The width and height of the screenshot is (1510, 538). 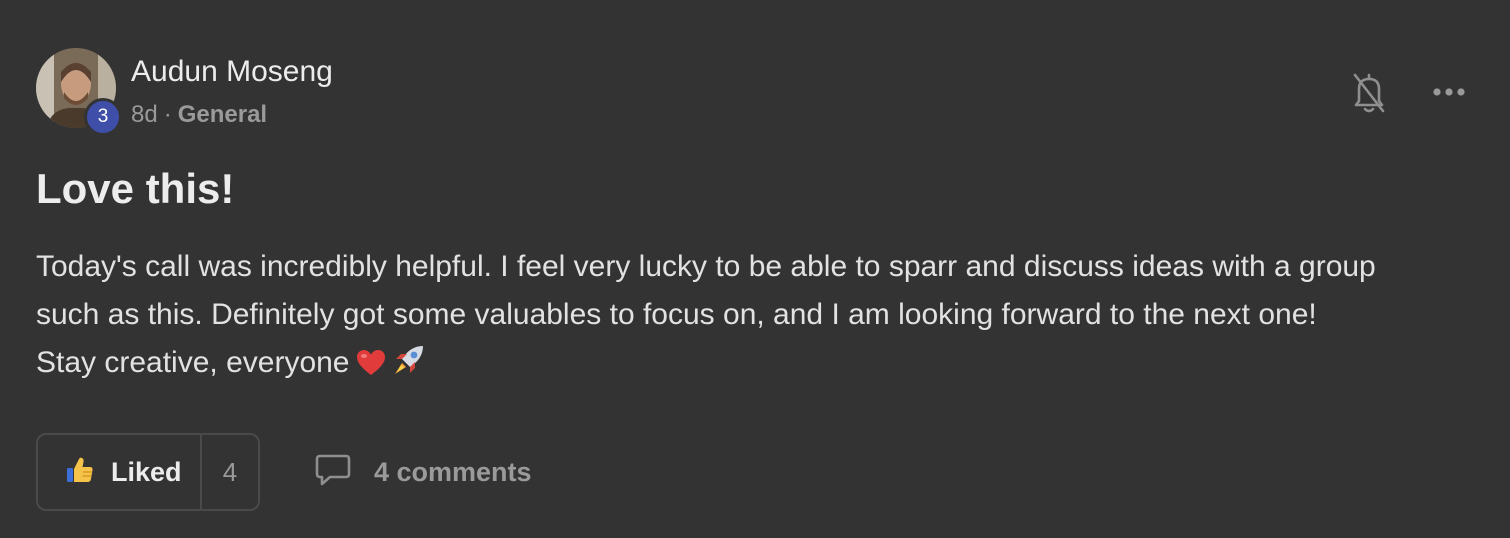 What do you see at coordinates (232, 72) in the screenshot?
I see `author-name: Audun Moseng` at bounding box center [232, 72].